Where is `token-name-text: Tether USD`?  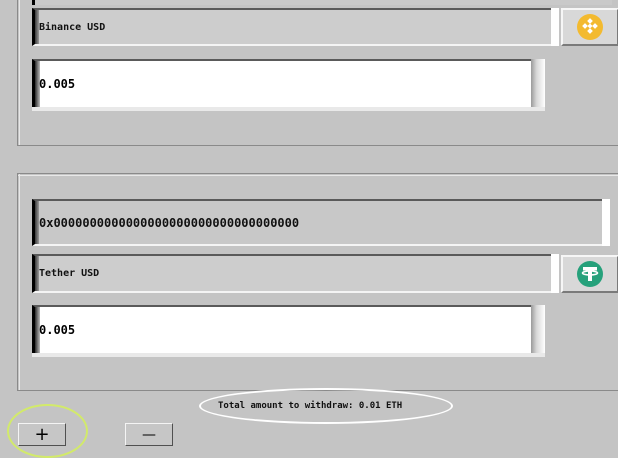
token-name-text: Tether USD is located at coordinates (69, 273).